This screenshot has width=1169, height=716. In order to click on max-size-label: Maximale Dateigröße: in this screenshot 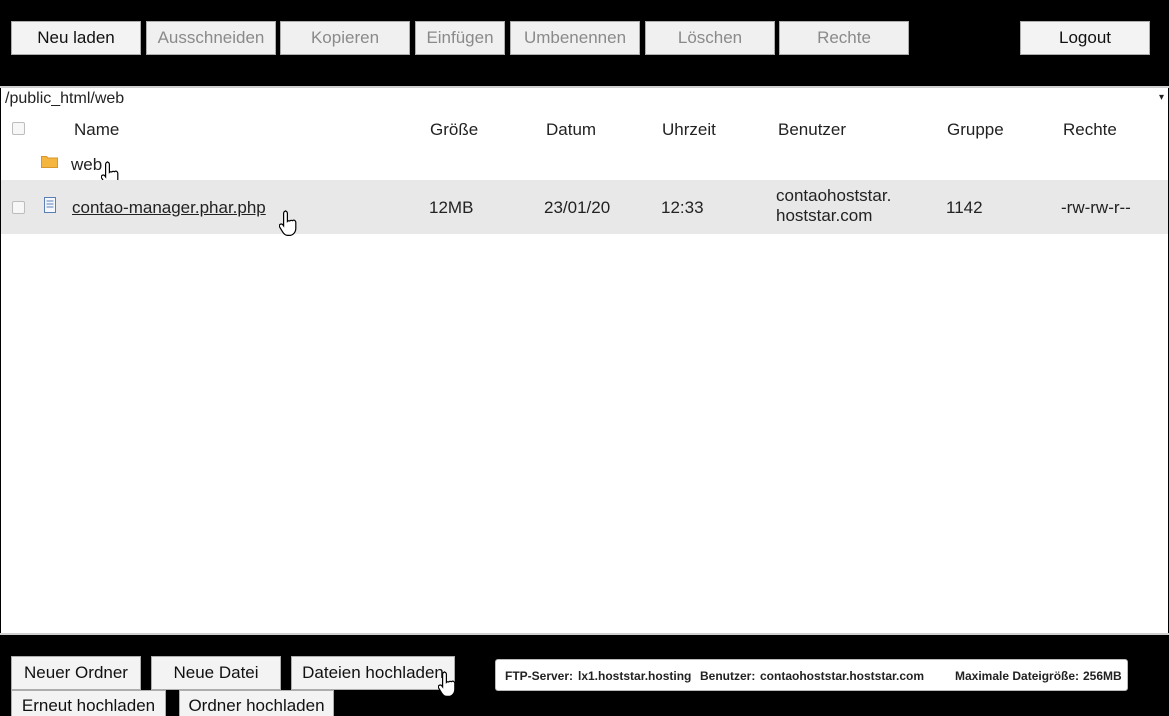, I will do `click(1017, 676)`.